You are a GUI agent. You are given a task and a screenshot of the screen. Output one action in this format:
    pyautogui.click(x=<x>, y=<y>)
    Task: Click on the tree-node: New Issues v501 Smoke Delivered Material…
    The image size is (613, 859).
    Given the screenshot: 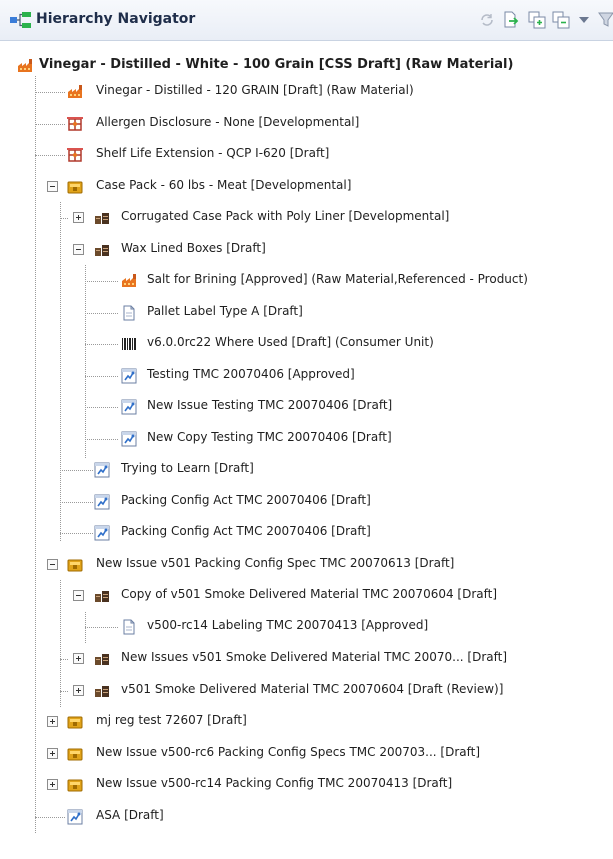 What is the action you would take?
    pyautogui.click(x=306, y=659)
    